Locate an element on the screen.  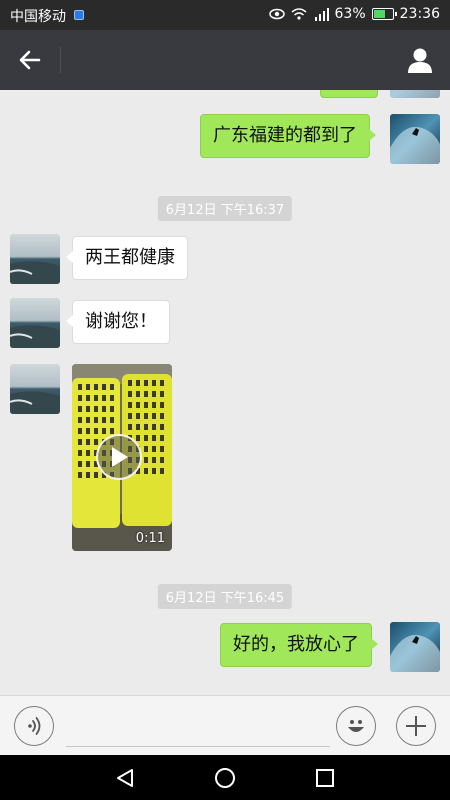
back-button is located at coordinates (30, 60).